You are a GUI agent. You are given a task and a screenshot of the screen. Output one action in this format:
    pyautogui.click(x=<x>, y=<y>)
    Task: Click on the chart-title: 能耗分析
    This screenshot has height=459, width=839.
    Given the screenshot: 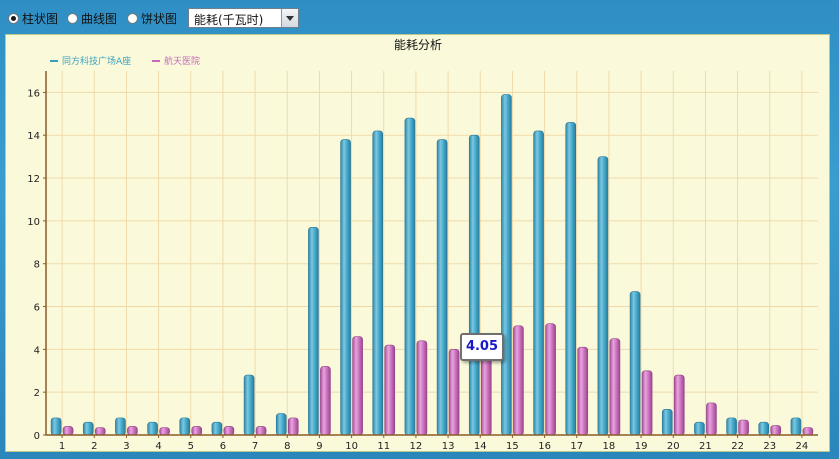 What is the action you would take?
    pyautogui.click(x=418, y=45)
    